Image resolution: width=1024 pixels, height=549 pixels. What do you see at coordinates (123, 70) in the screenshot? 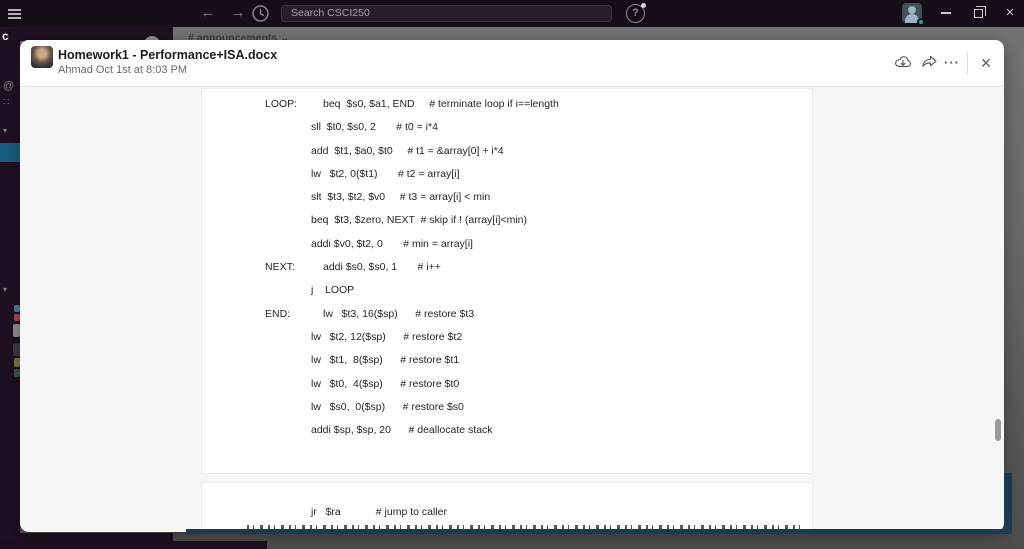
I see `file-subtitle: Ahmad Oct 1st at 8:03 PM` at bounding box center [123, 70].